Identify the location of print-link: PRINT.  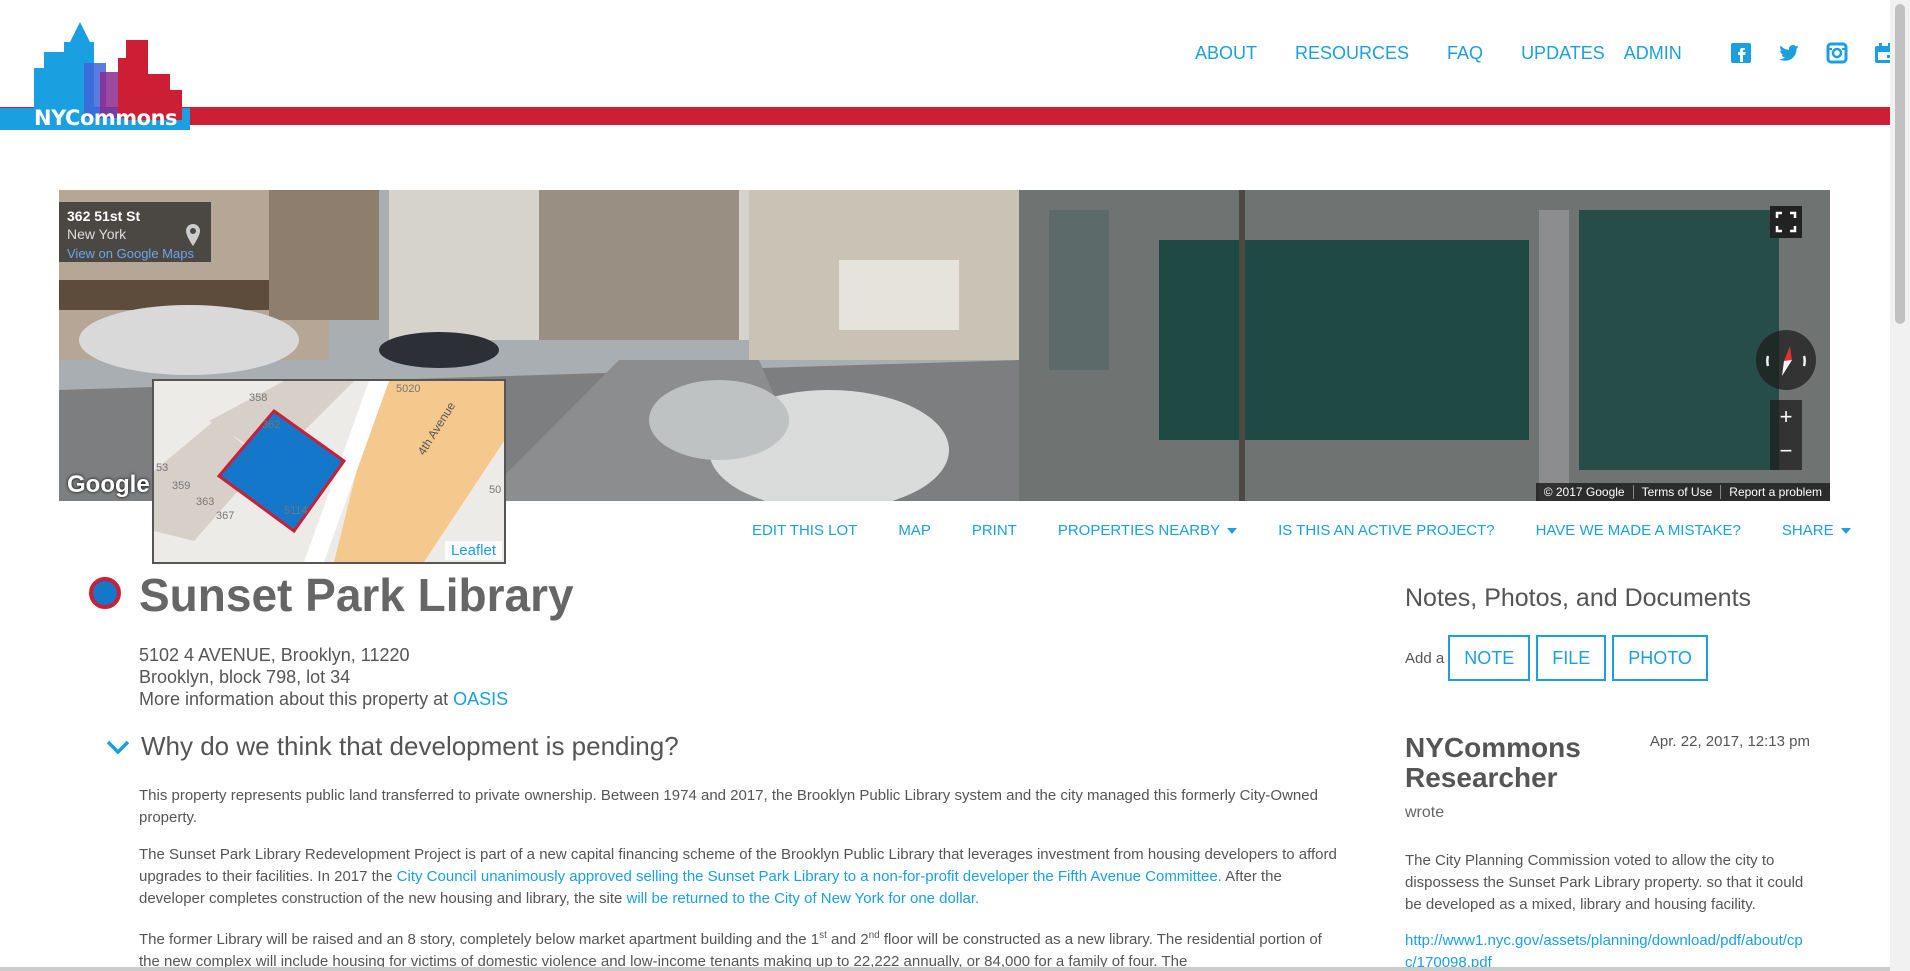
(994, 530).